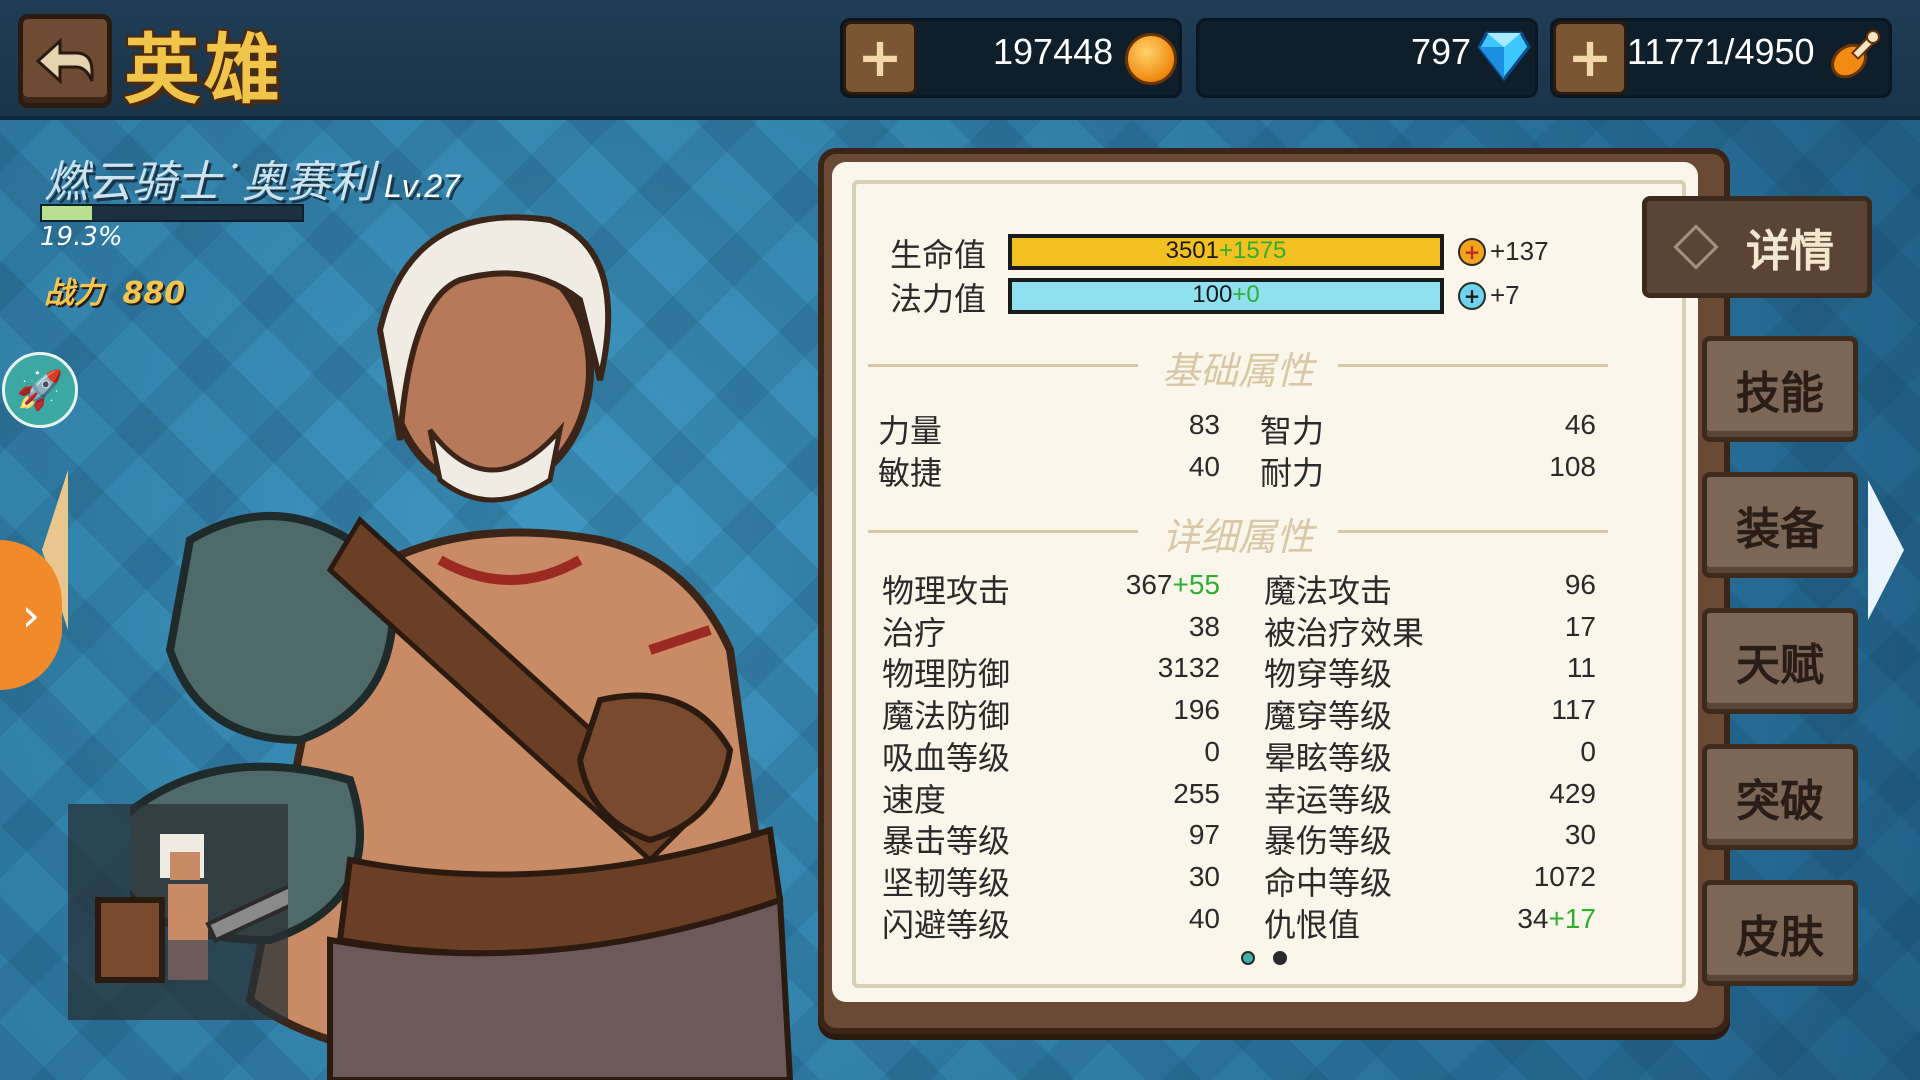 This screenshot has width=1920, height=1080. What do you see at coordinates (1521, 585) in the screenshot?
I see `detail-stat-value: 96` at bounding box center [1521, 585].